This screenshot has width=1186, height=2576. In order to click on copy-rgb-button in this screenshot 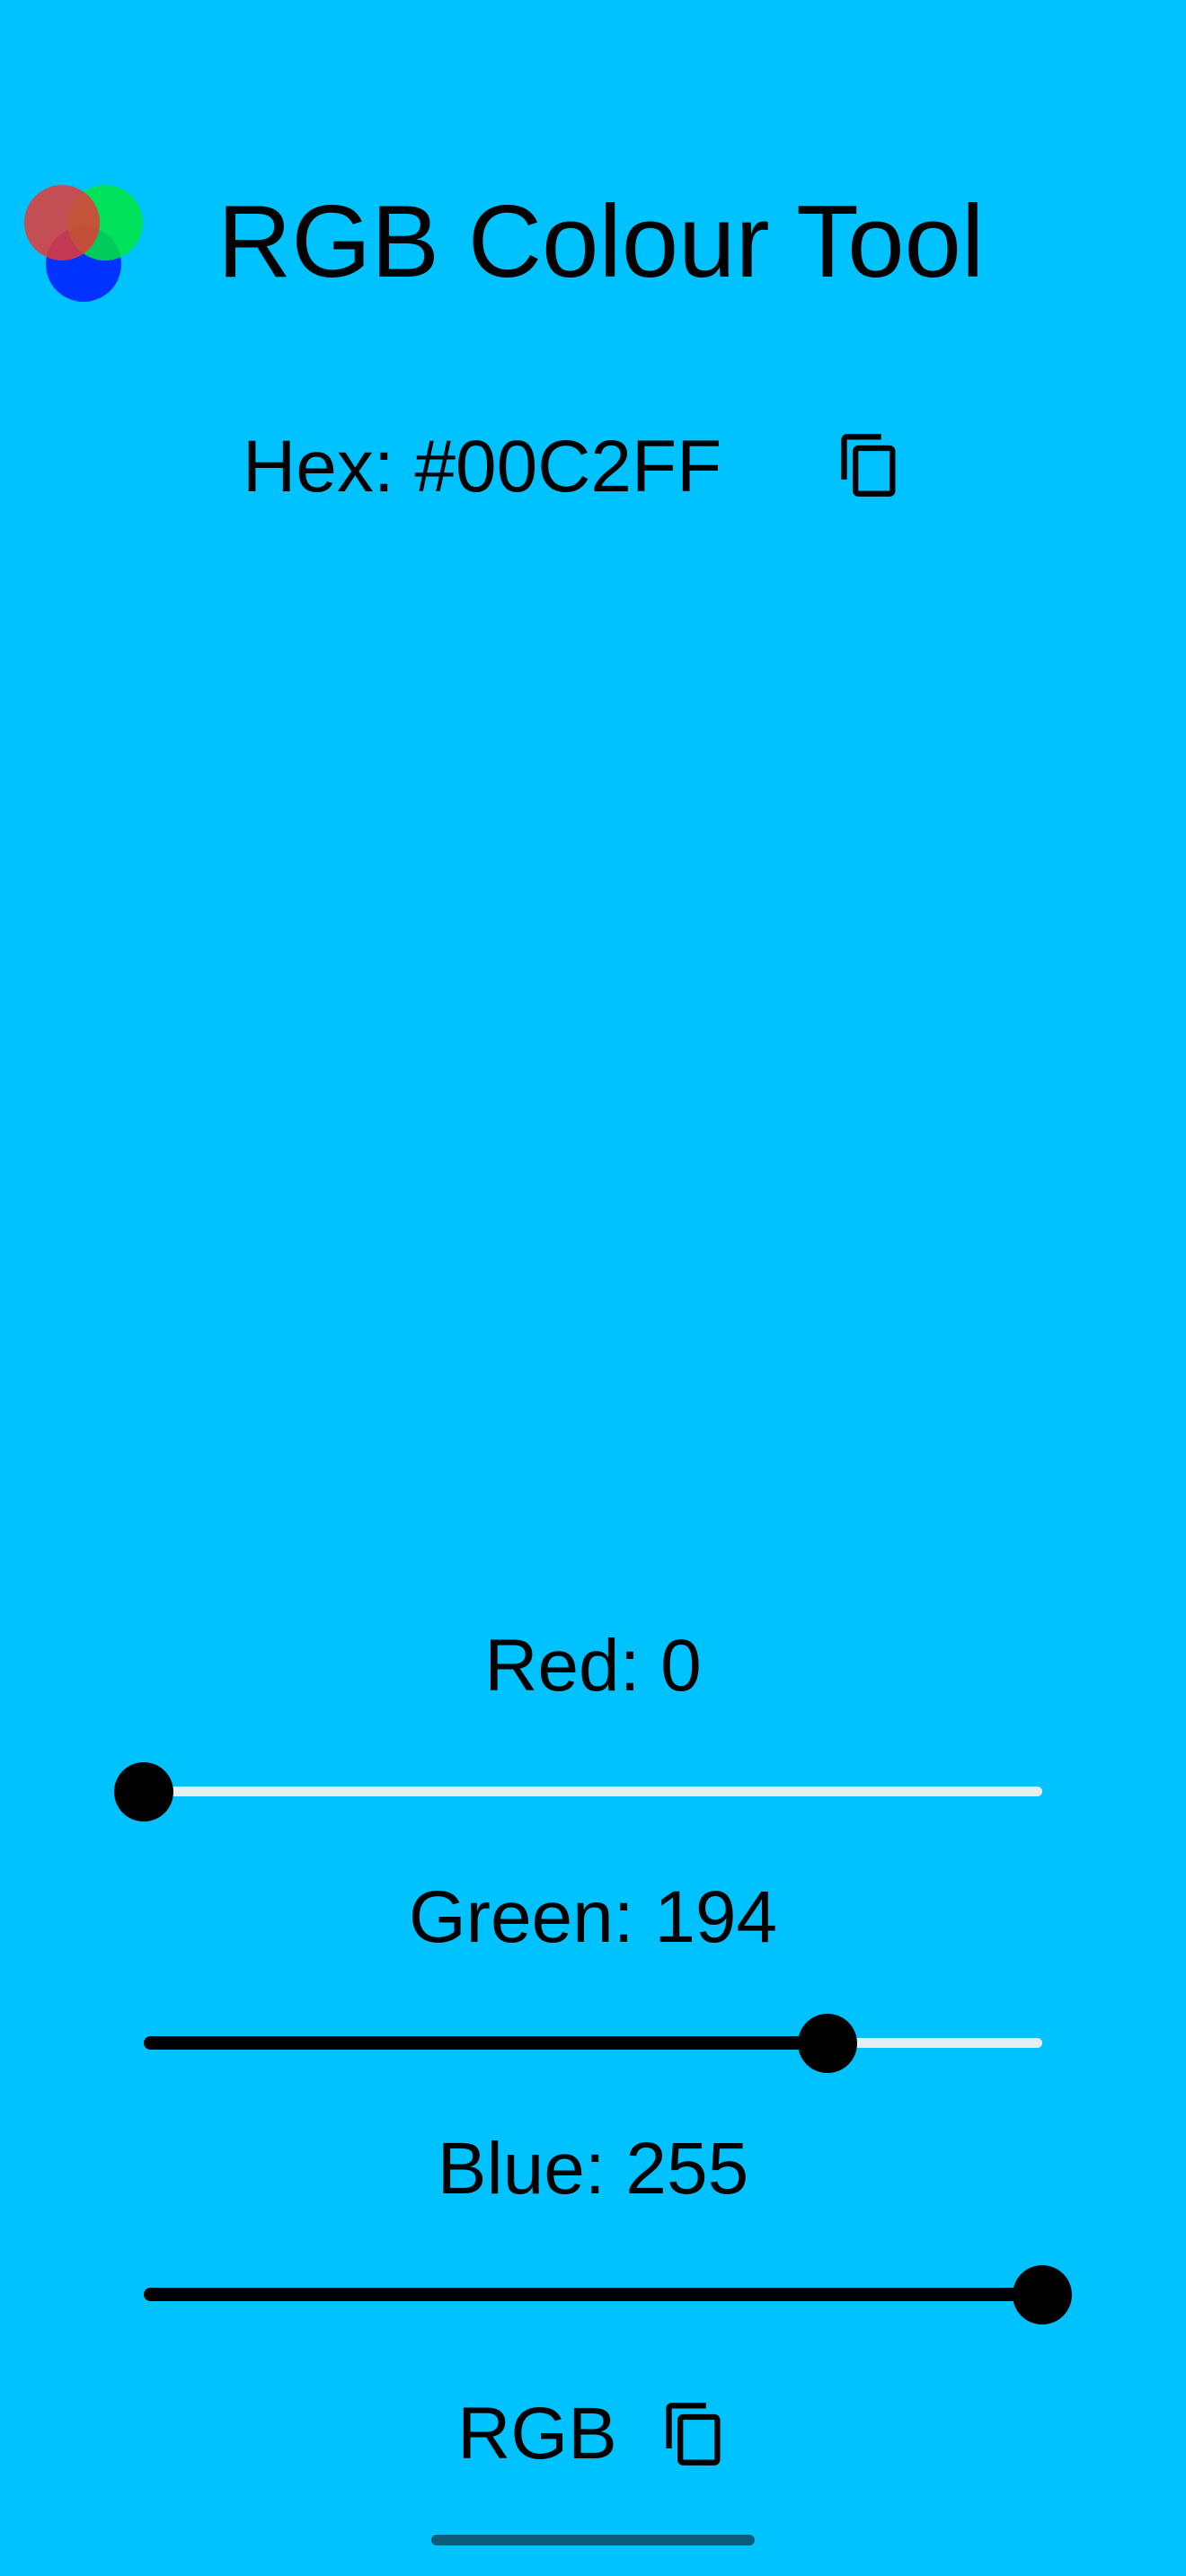, I will do `click(694, 2434)`.